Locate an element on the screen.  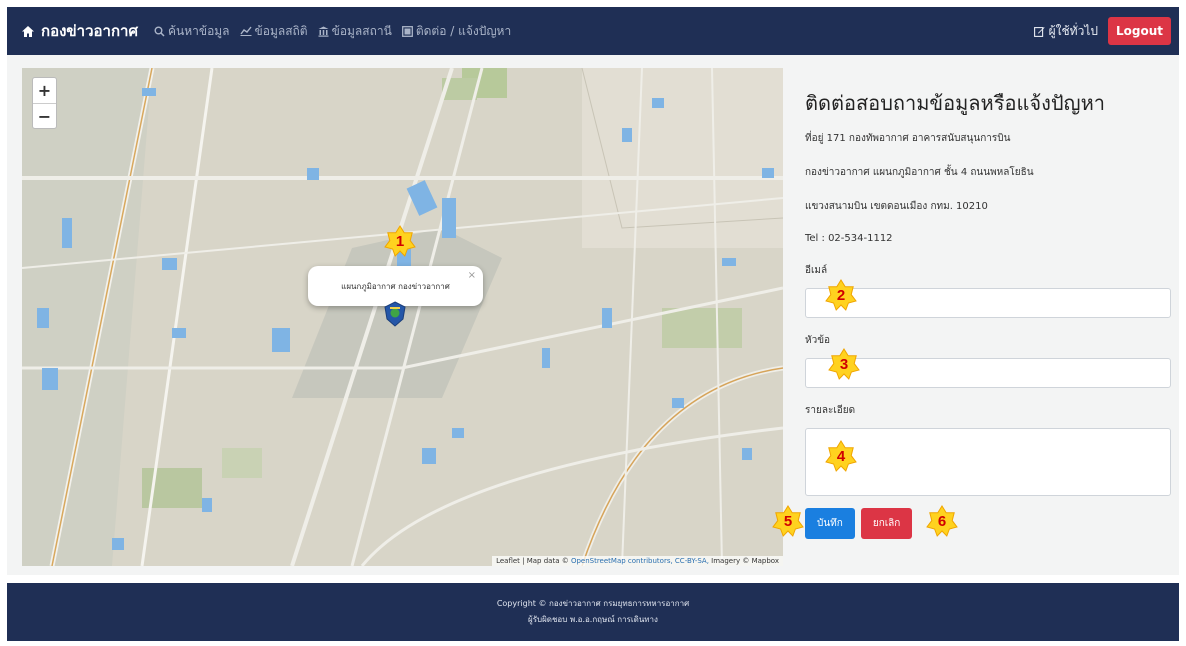
cancel-button: ยกเลิก is located at coordinates (886, 523).